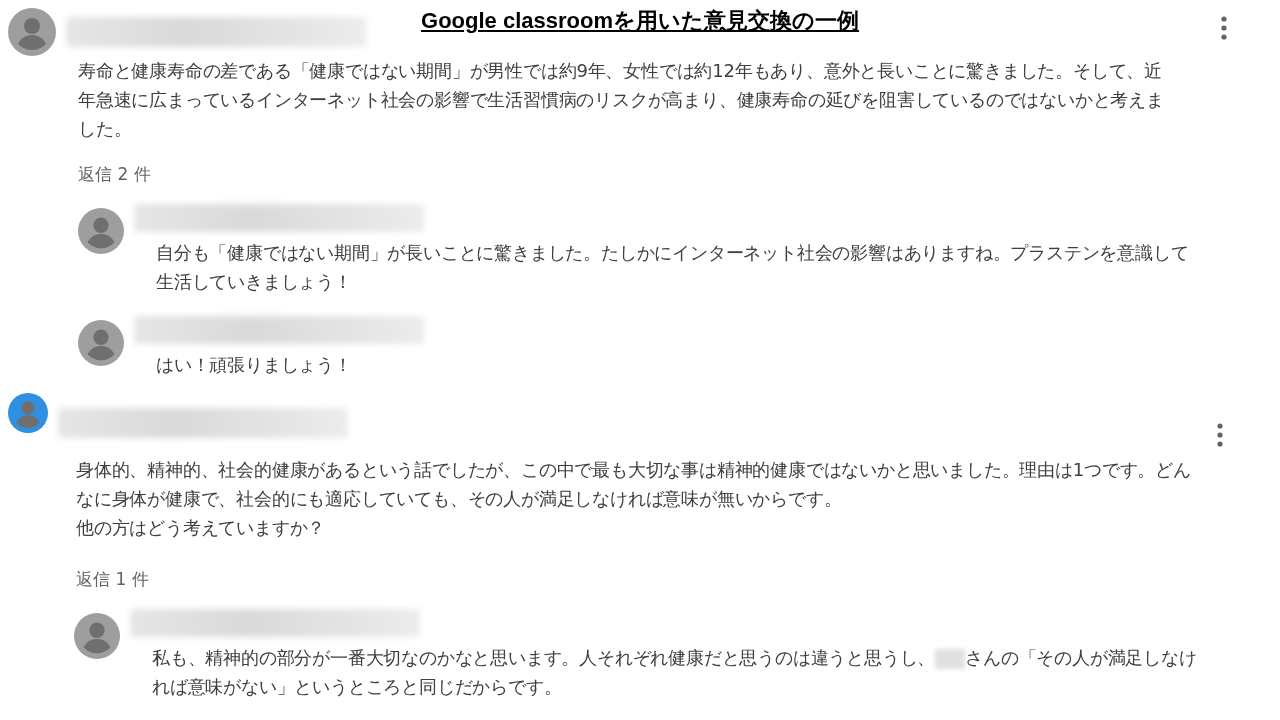  I want to click on comment-text: 私も、精神的の部分が一番大切なのかなと思います。人それぞれ健康だと思うのは違うと思うし、 さんの「その人が満足しなければ意味がない」というところと同じだからです。, so click(674, 672).